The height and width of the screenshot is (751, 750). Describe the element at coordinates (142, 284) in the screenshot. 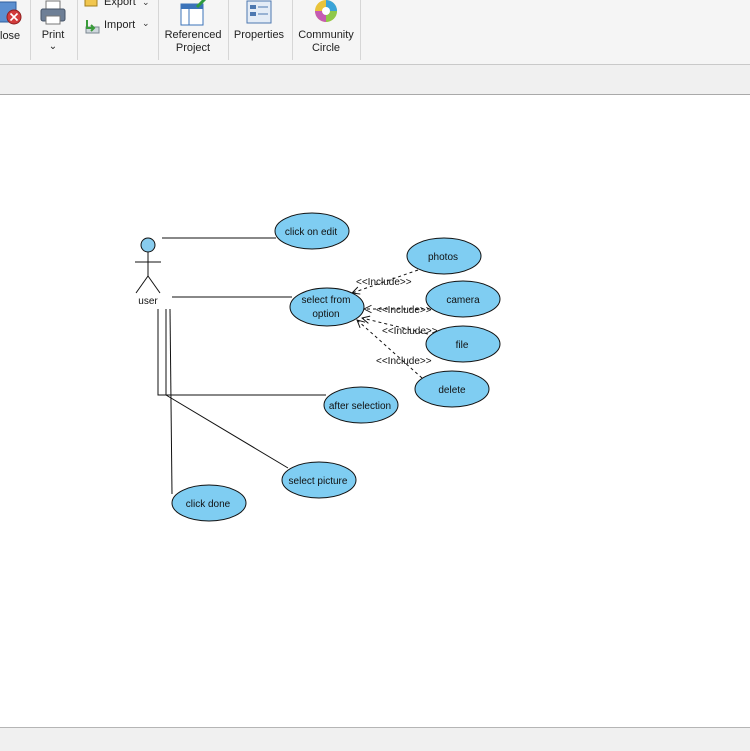

I see `actor-leg-left` at that location.